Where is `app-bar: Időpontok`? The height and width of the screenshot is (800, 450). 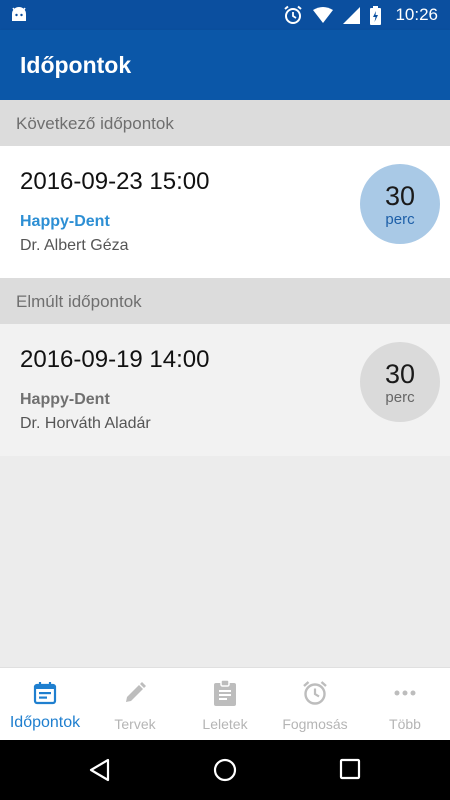
app-bar: Időpontok is located at coordinates (225, 65).